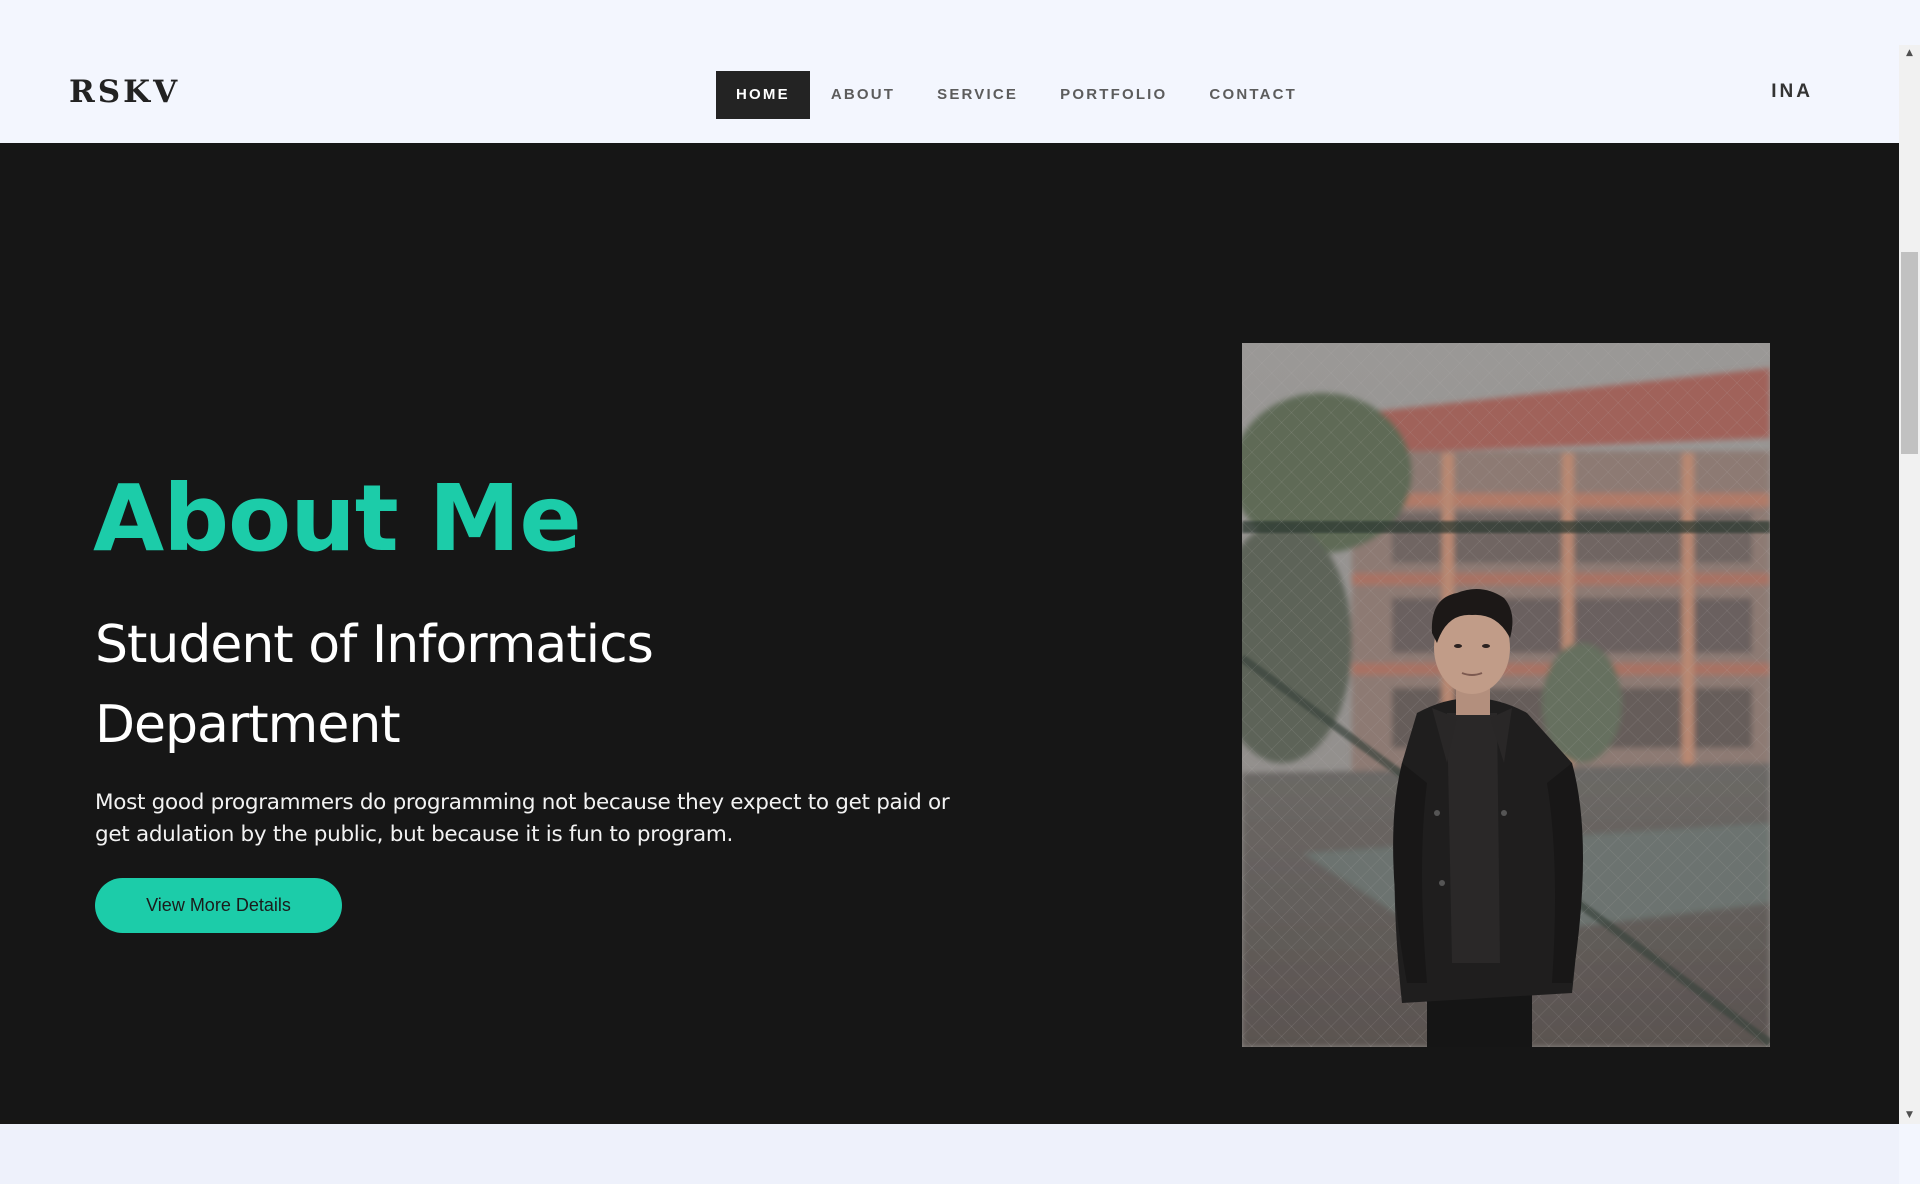 This screenshot has height=1184, width=1920. Describe the element at coordinates (1792, 92) in the screenshot. I see `language-switch: INA` at that location.